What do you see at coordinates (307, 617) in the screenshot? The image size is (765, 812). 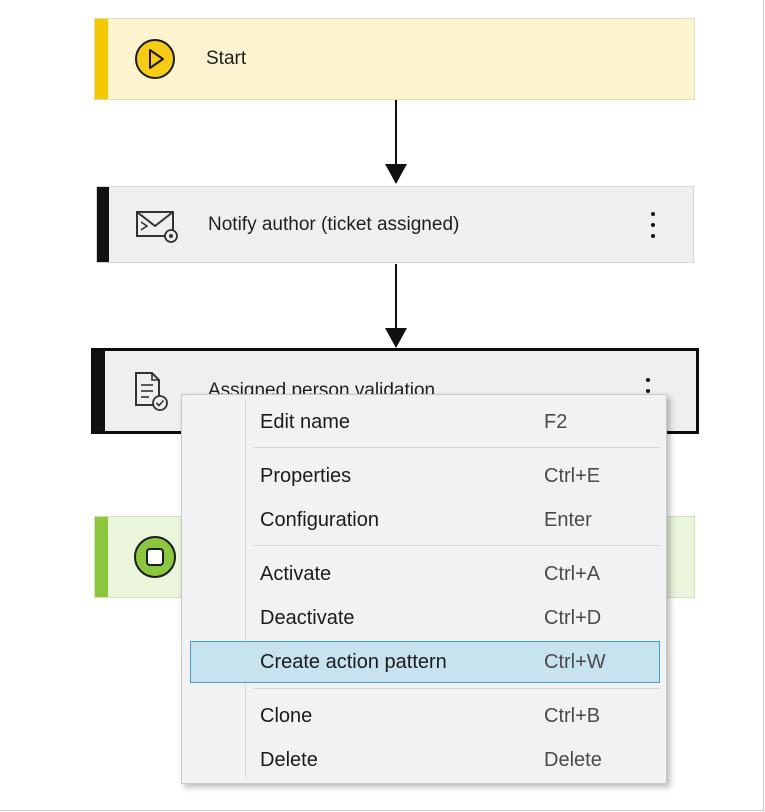 I see `menu-item-label: Deactivate` at bounding box center [307, 617].